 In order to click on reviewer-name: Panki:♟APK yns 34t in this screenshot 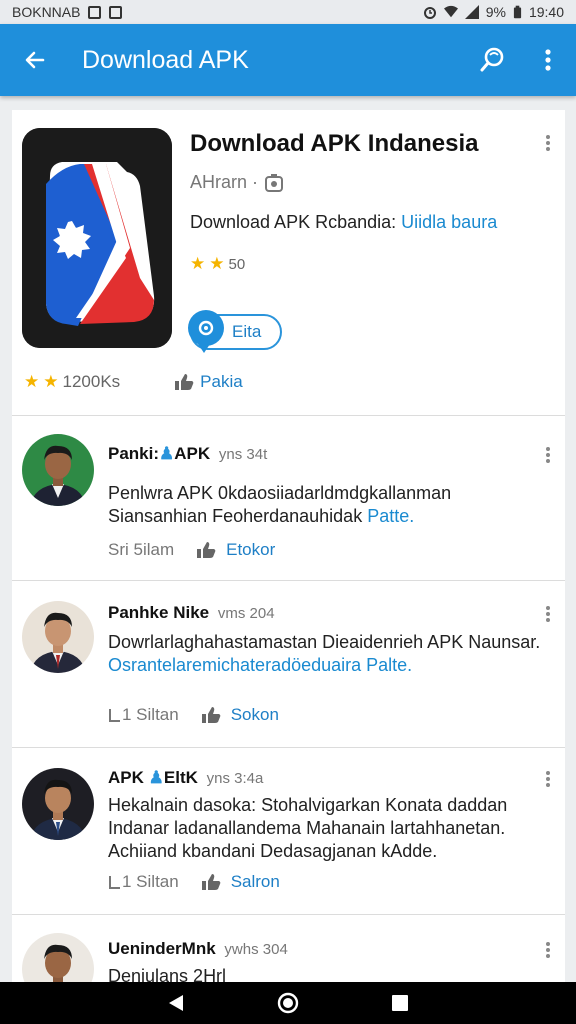, I will do `click(187, 454)`.